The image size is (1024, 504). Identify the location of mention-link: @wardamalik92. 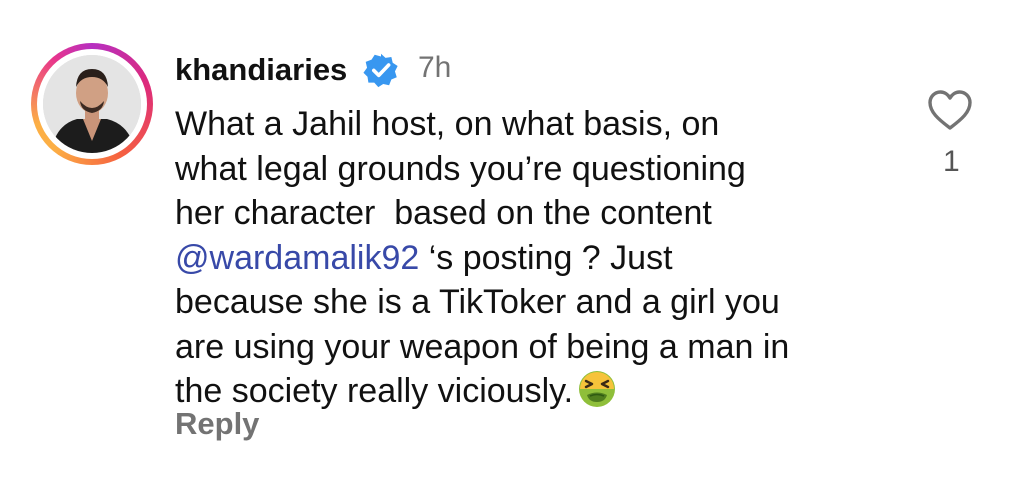
(297, 258).